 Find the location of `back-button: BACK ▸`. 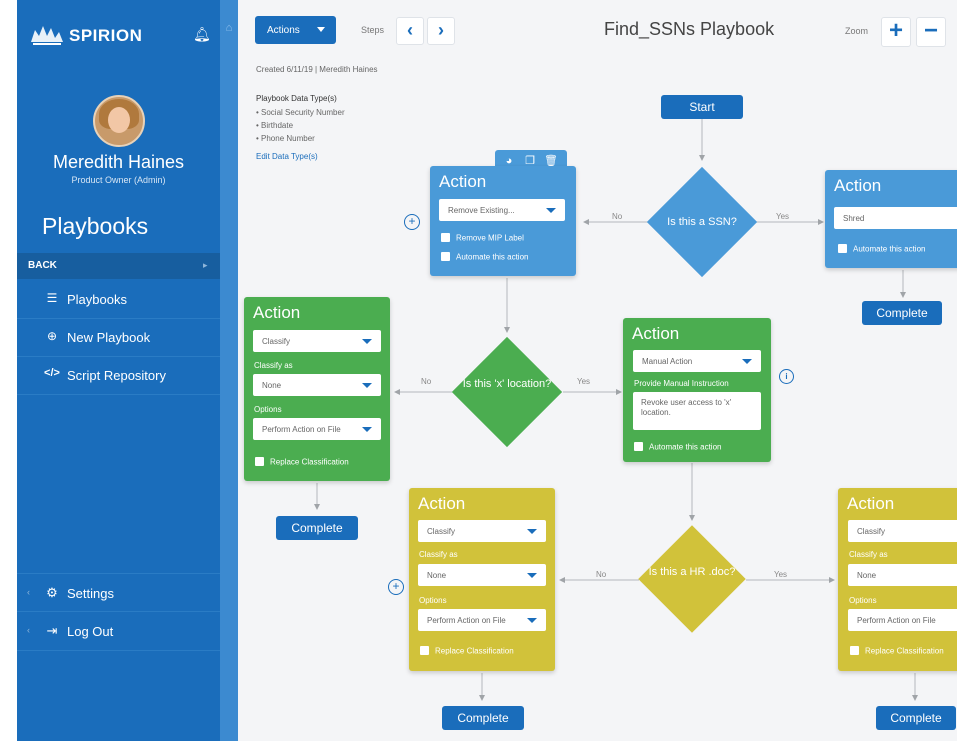

back-button: BACK ▸ is located at coordinates (118, 266).